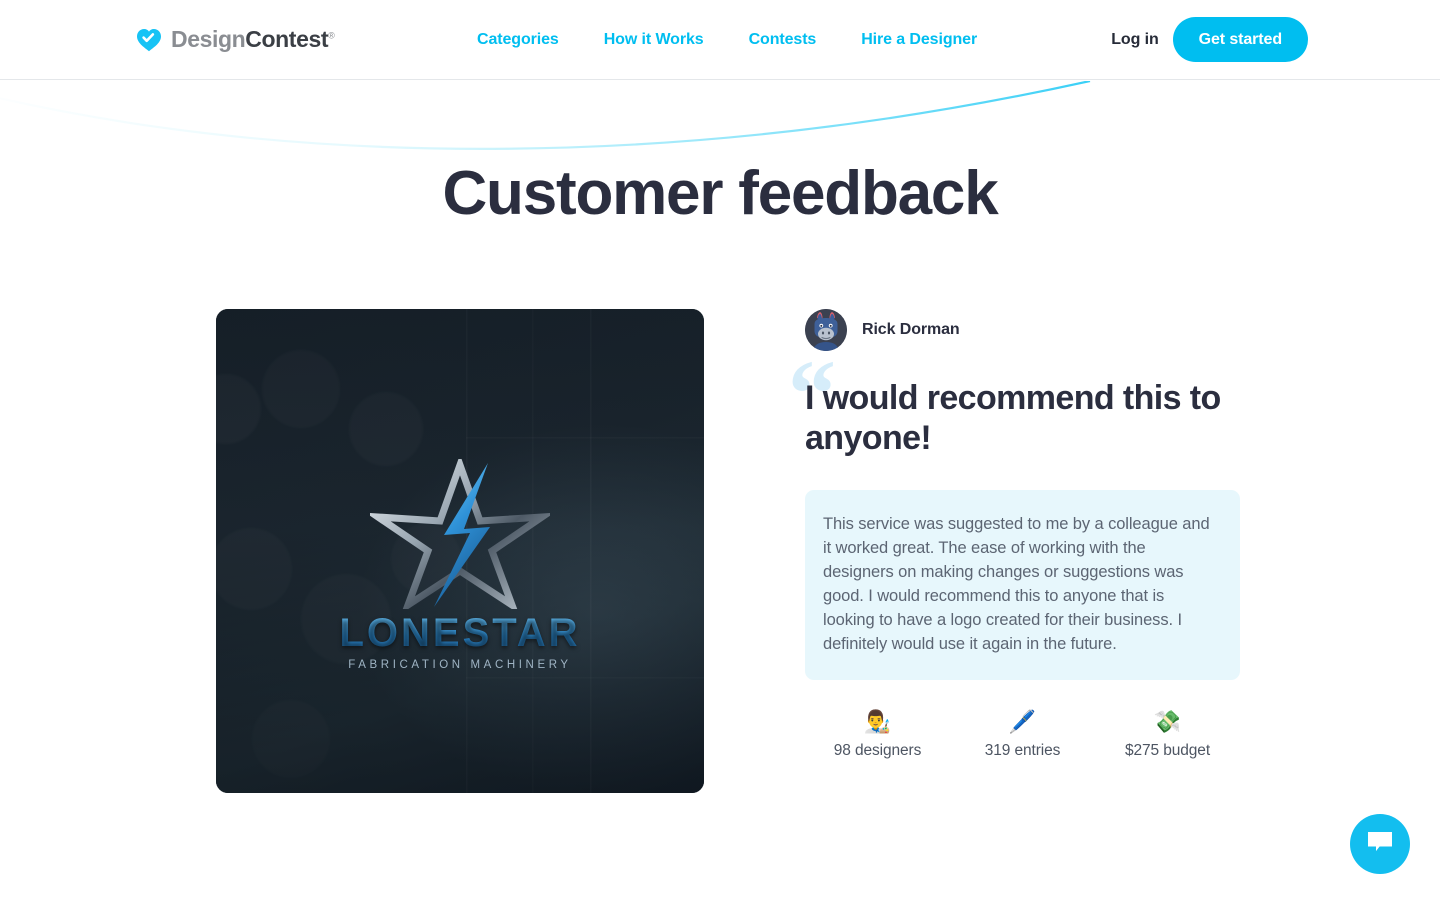 Image resolution: width=1440 pixels, height=900 pixels. I want to click on brand-logo: DesignContest®, so click(235, 39).